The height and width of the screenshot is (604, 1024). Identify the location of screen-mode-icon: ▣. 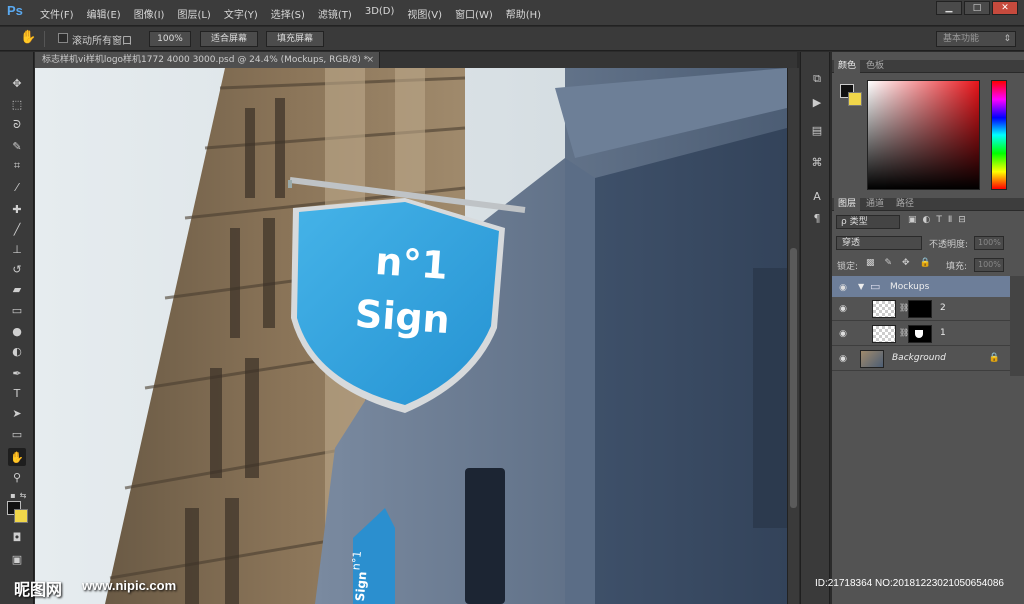
(17, 559).